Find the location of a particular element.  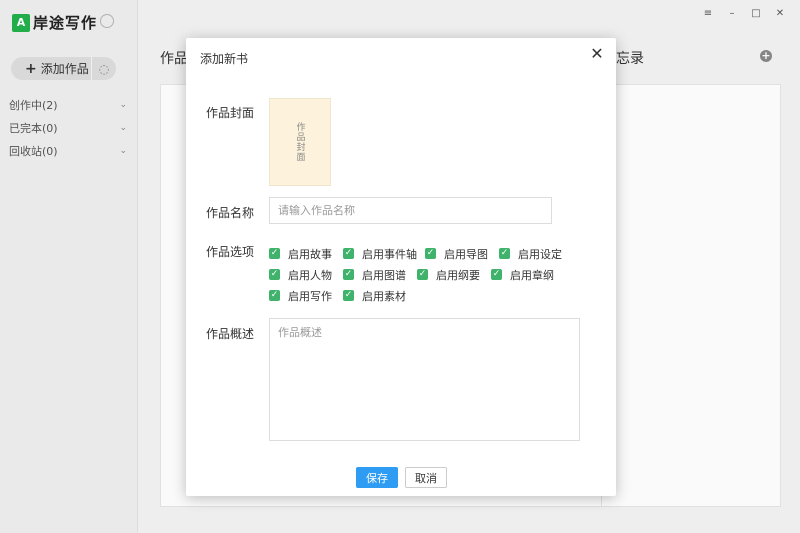

option-chapter-outline: ✓ 启用章纲 is located at coordinates (522, 275).